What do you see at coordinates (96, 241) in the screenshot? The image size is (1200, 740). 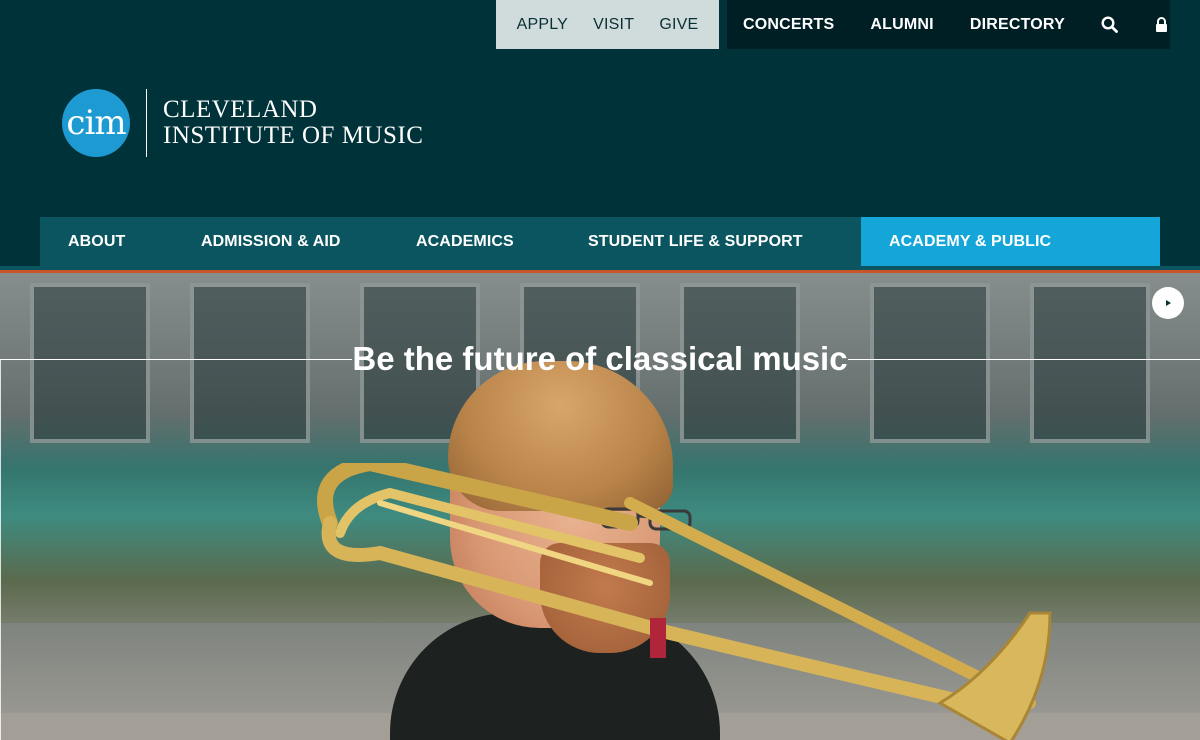 I see `nav-item-about: ABOUT` at bounding box center [96, 241].